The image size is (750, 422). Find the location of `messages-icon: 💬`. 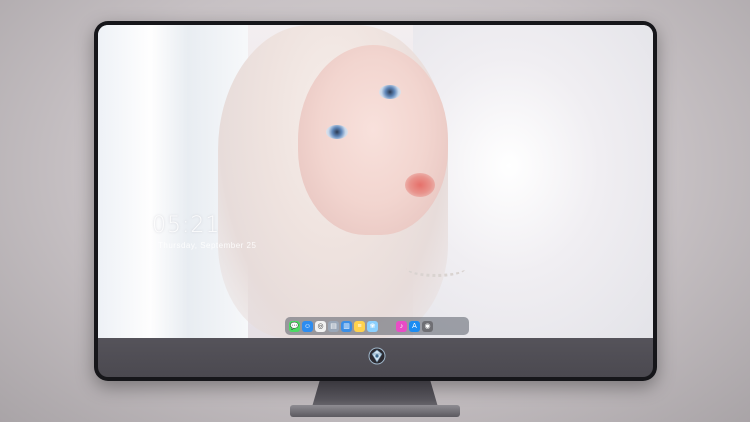

messages-icon: 💬 is located at coordinates (294, 326).